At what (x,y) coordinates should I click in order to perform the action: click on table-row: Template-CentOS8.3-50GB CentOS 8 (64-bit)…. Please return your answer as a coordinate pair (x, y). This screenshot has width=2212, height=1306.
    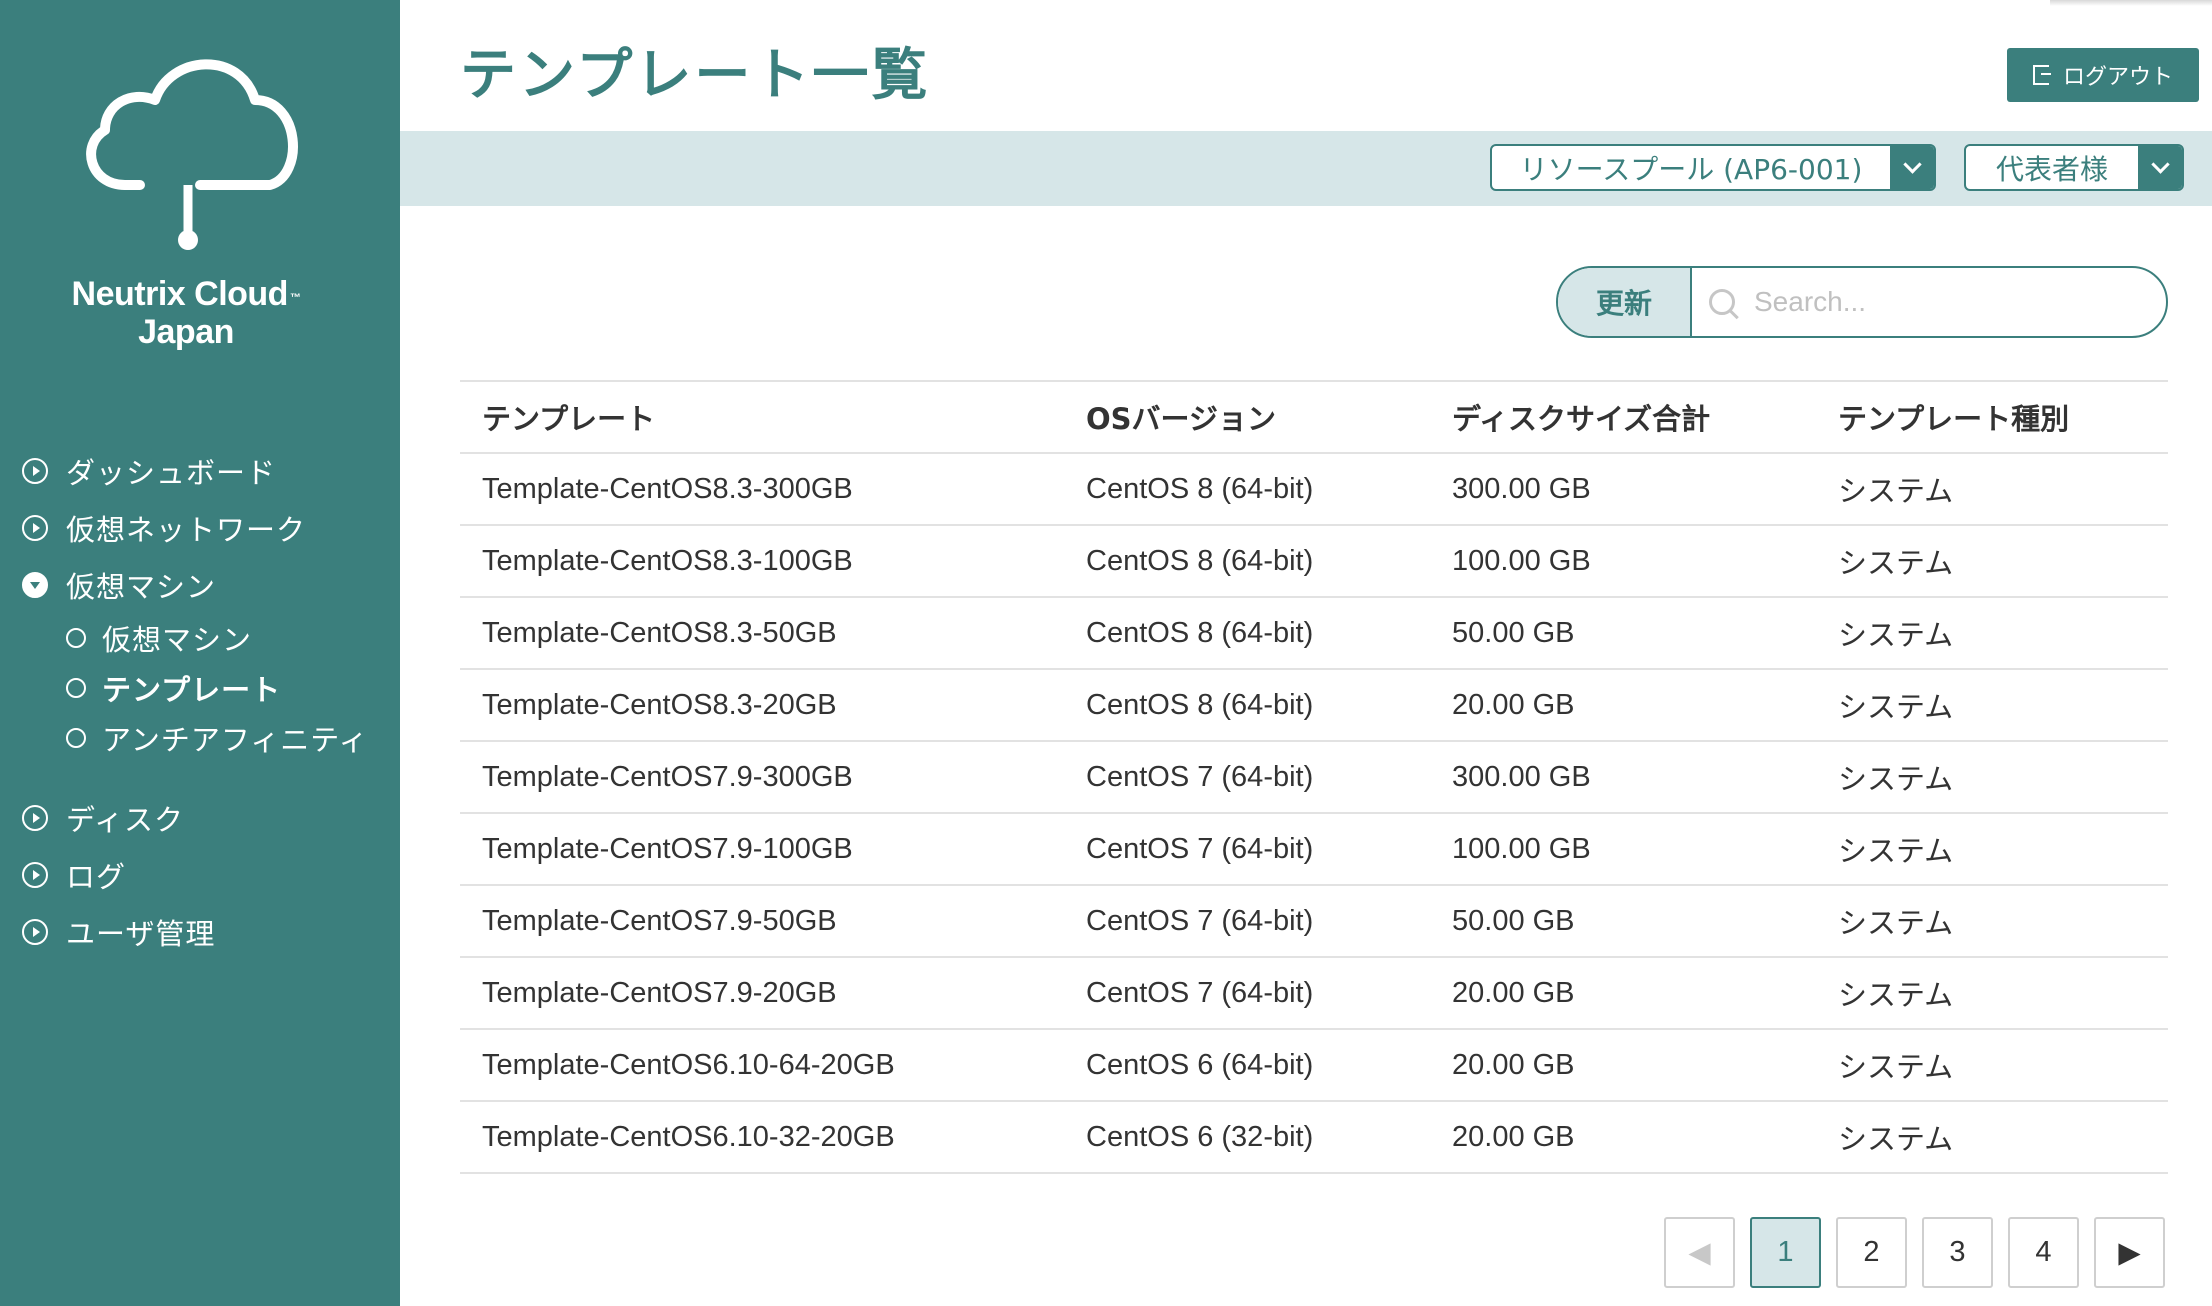
    Looking at the image, I should click on (1314, 633).